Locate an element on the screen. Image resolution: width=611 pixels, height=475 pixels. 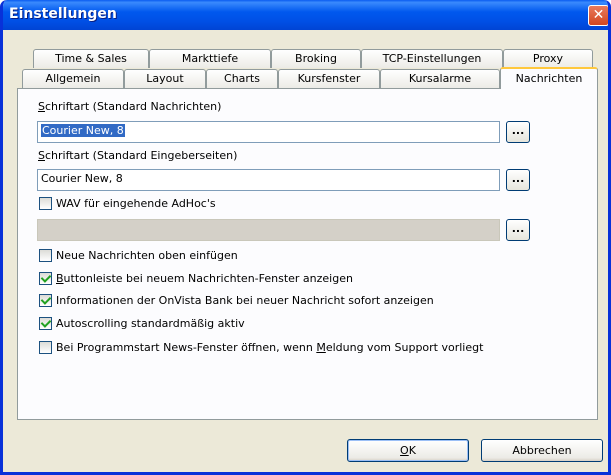
tab-tcp-einstellungen: TCP-Einstellungen is located at coordinates (432, 58).